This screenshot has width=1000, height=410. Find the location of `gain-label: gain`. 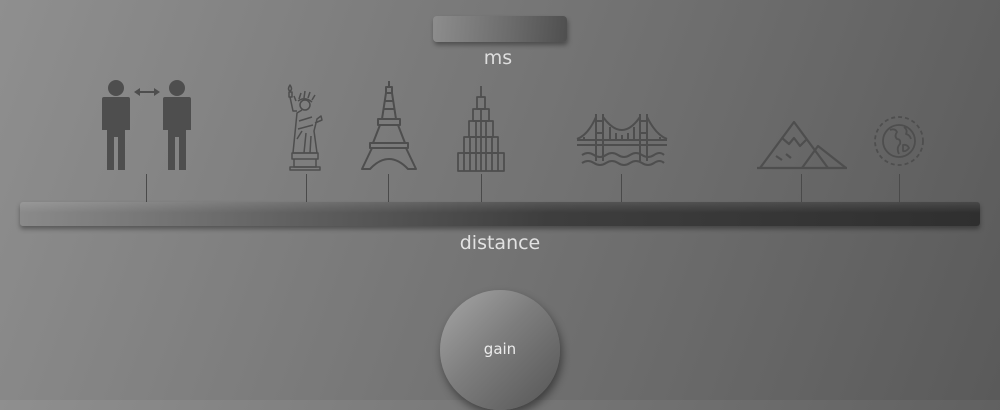

gain-label: gain is located at coordinates (500, 349).